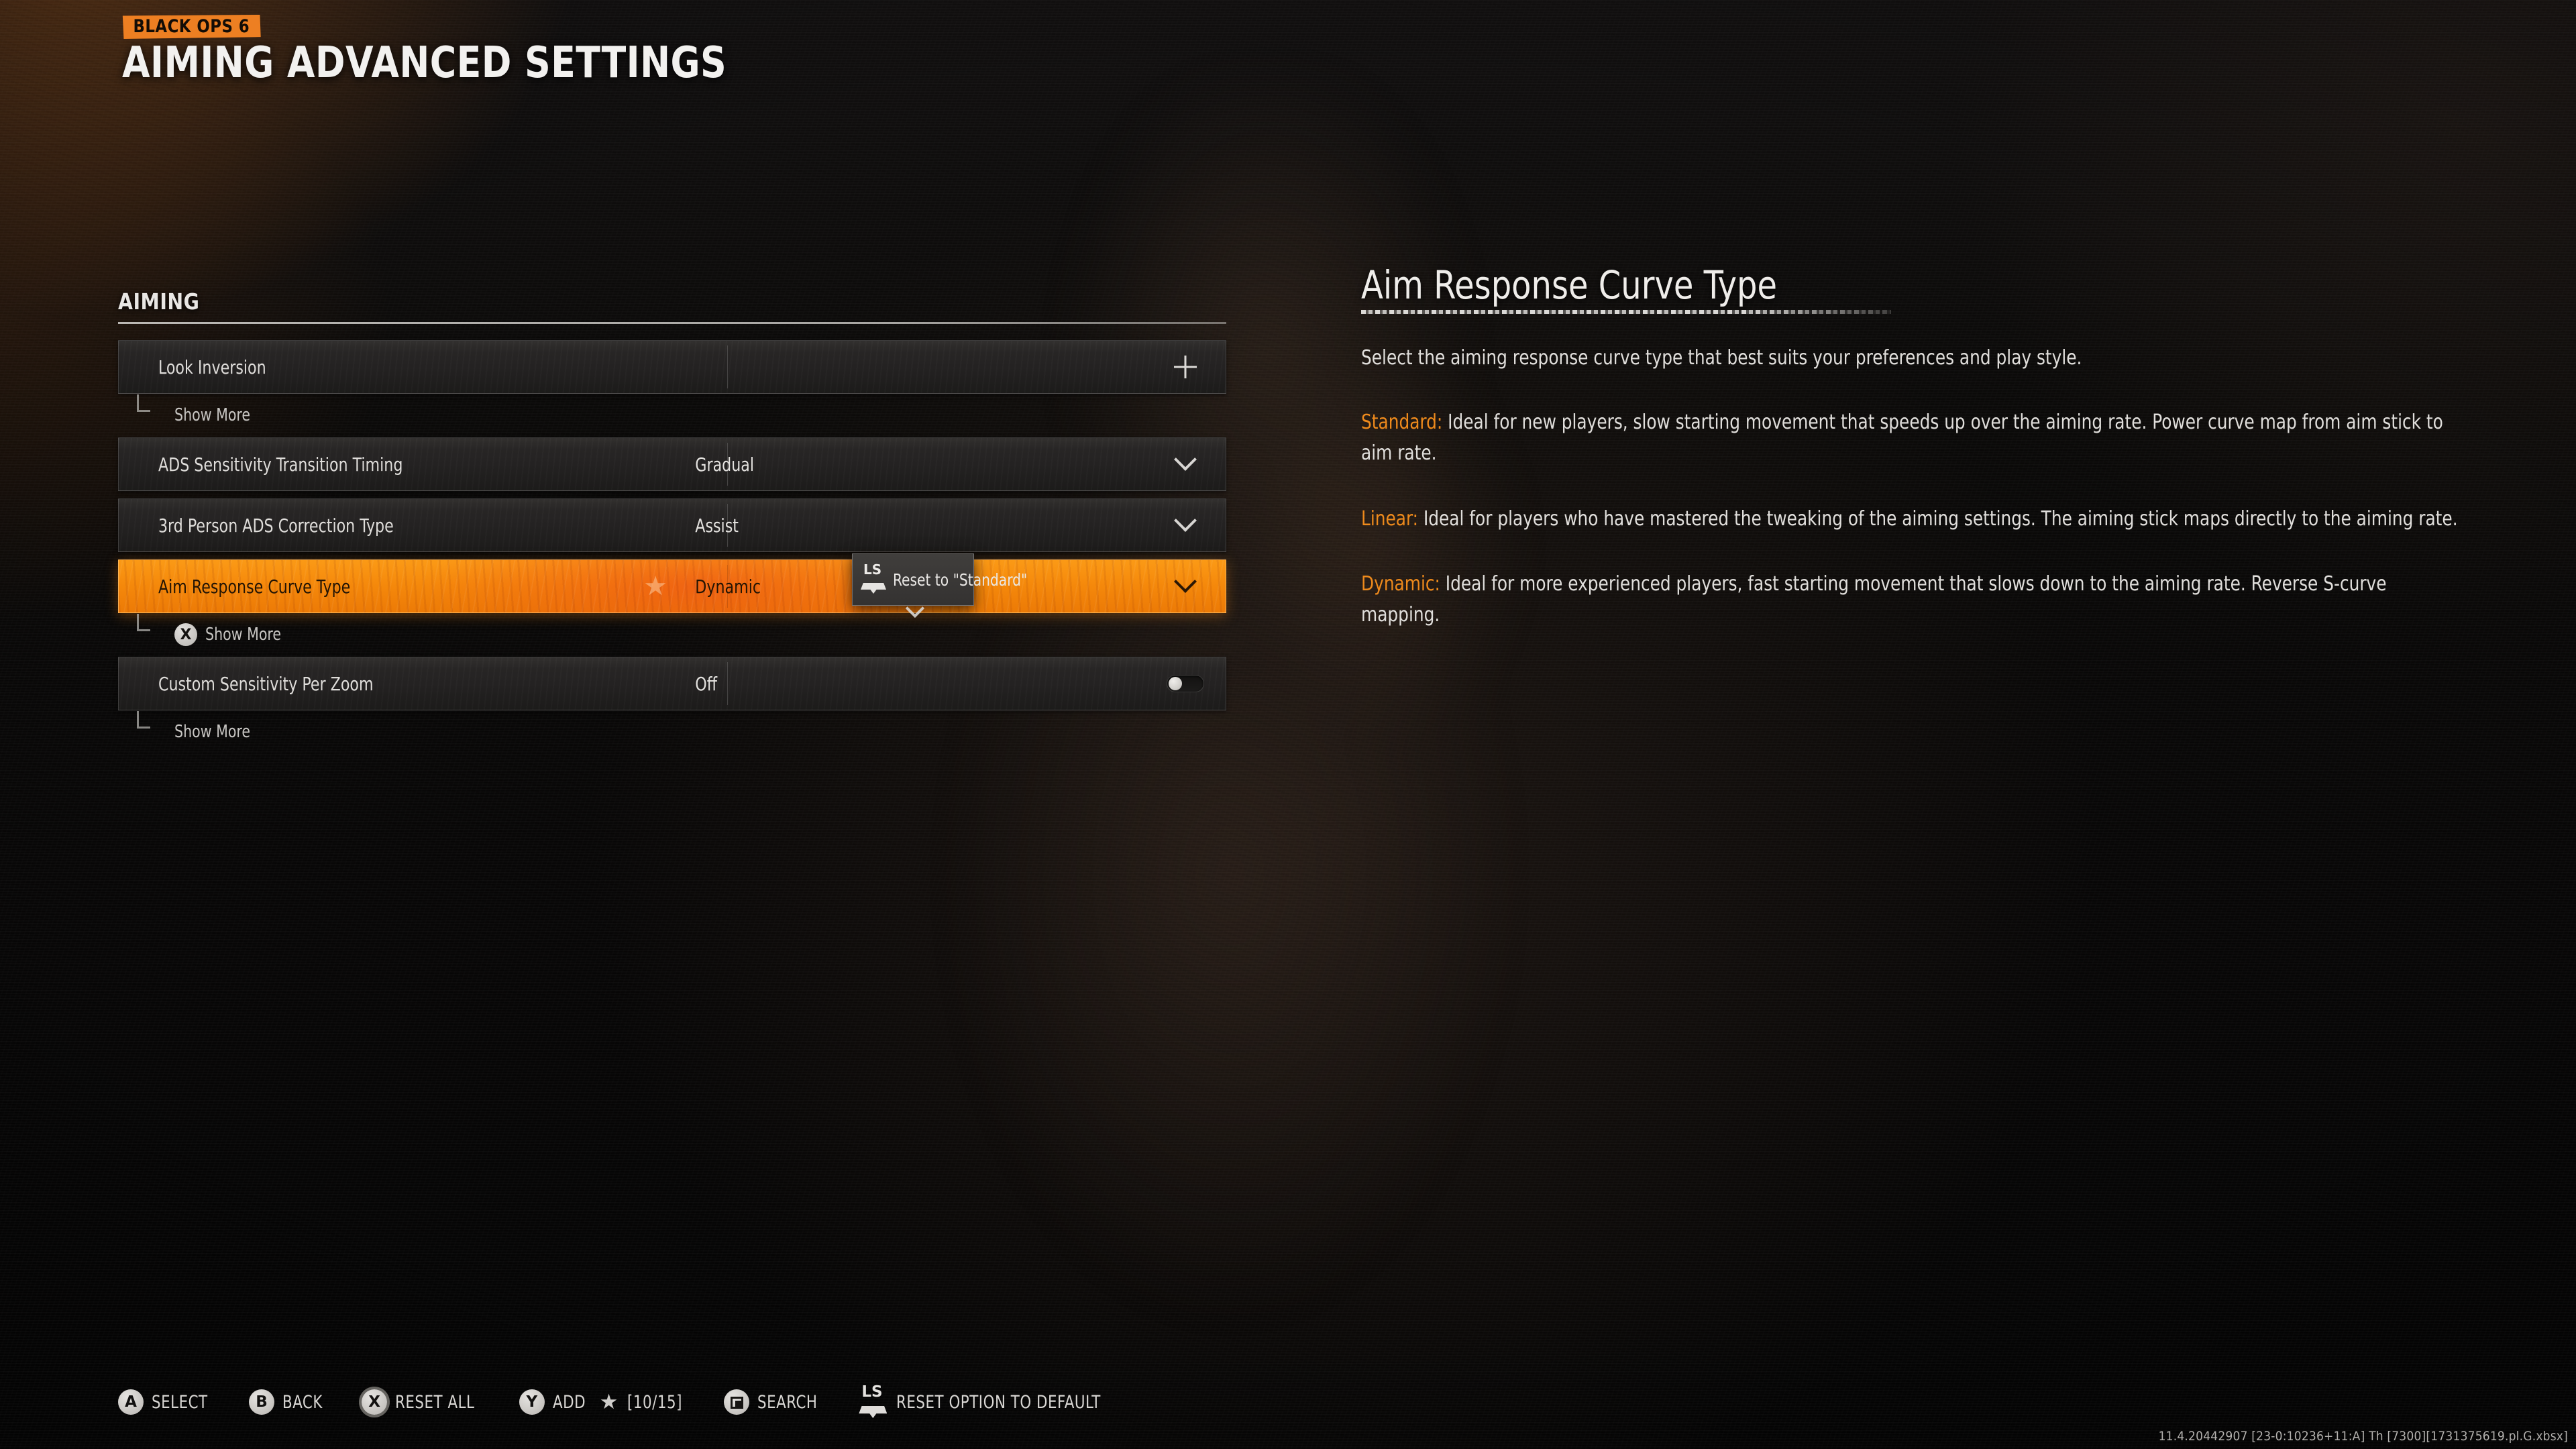 The height and width of the screenshot is (1449, 2576). I want to click on expand-control, so click(1185, 367).